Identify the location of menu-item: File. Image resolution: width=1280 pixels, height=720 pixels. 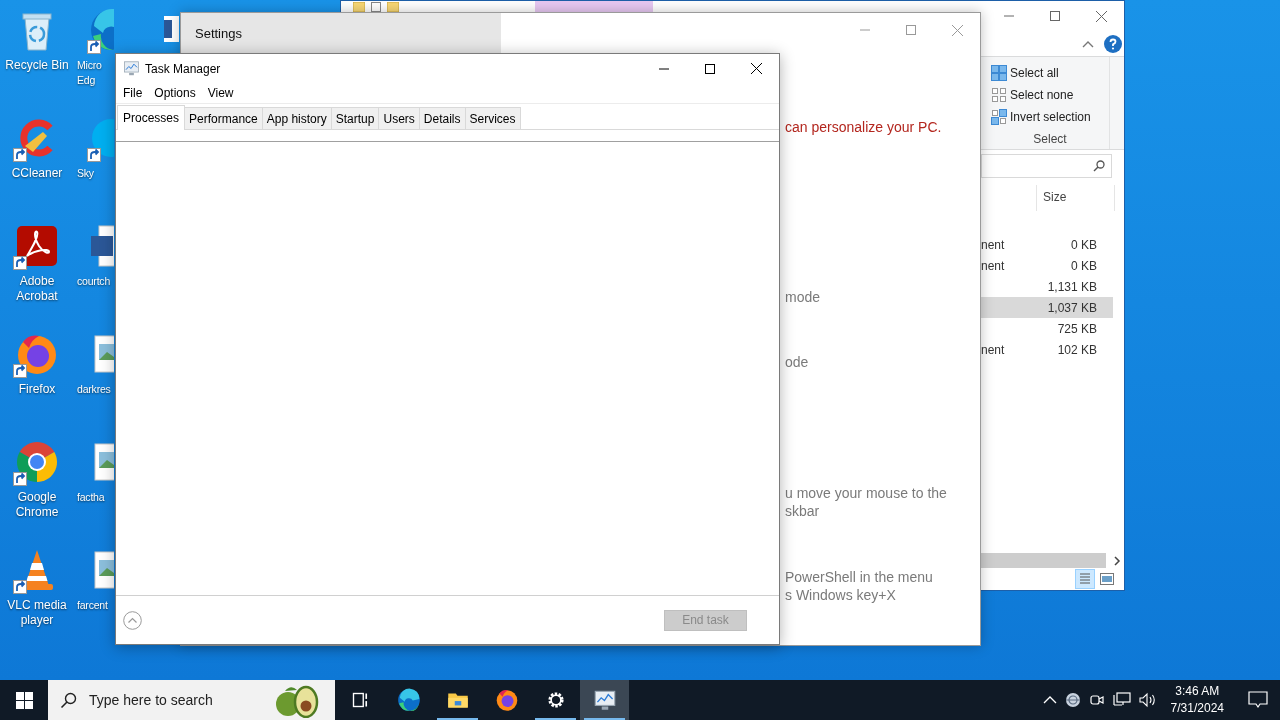
(133, 93).